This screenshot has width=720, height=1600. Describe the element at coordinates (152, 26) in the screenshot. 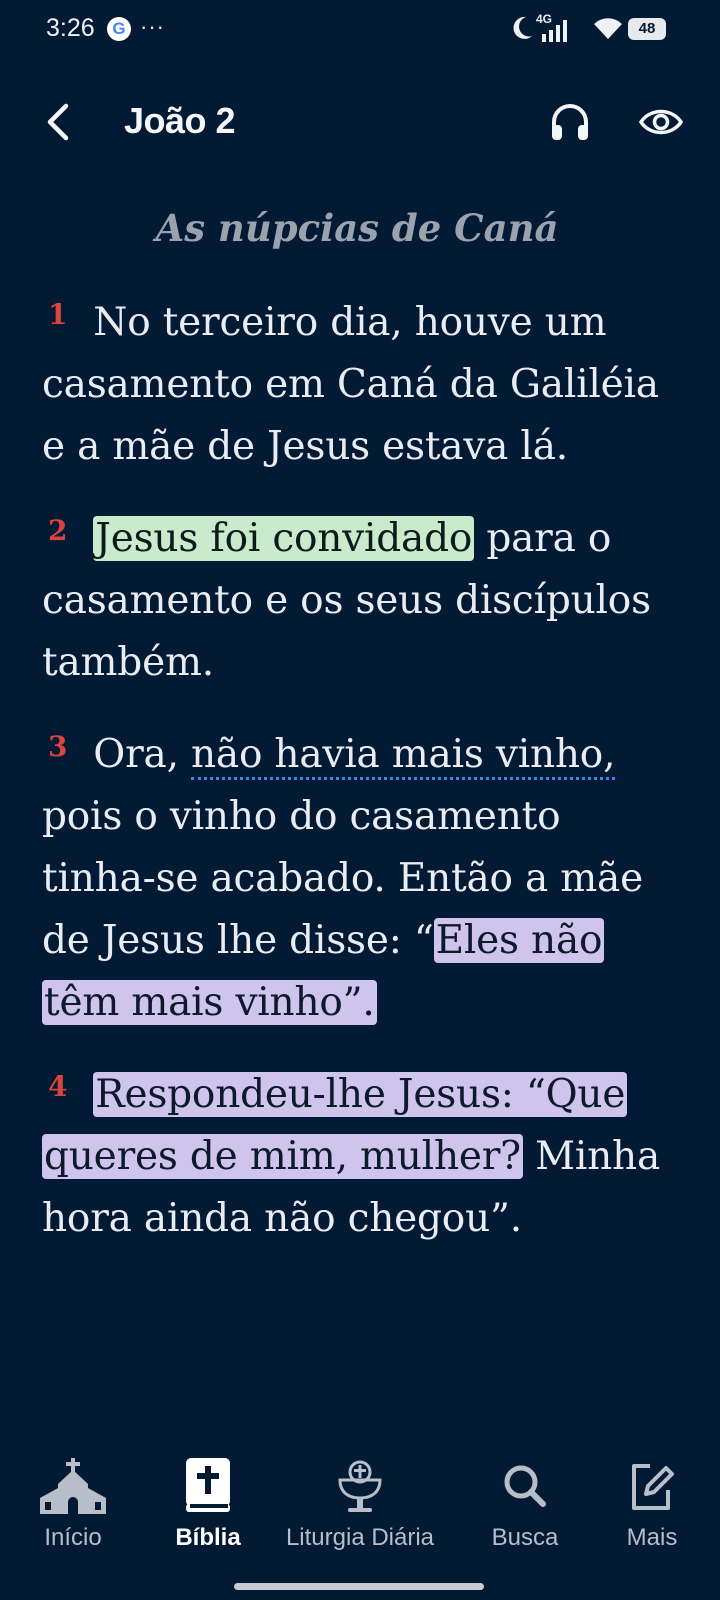

I see `more-notifications-icon: ···` at that location.